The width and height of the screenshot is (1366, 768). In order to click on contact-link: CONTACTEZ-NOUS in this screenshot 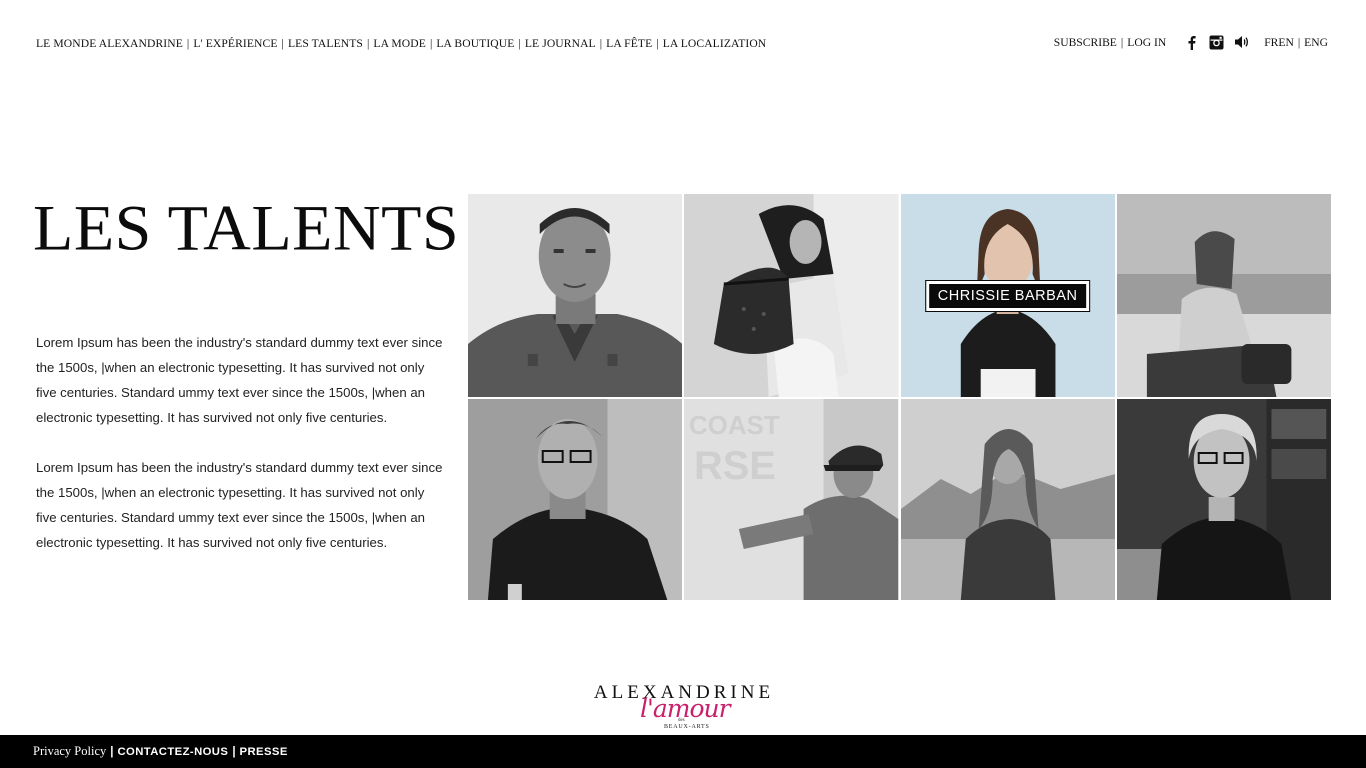, I will do `click(172, 752)`.